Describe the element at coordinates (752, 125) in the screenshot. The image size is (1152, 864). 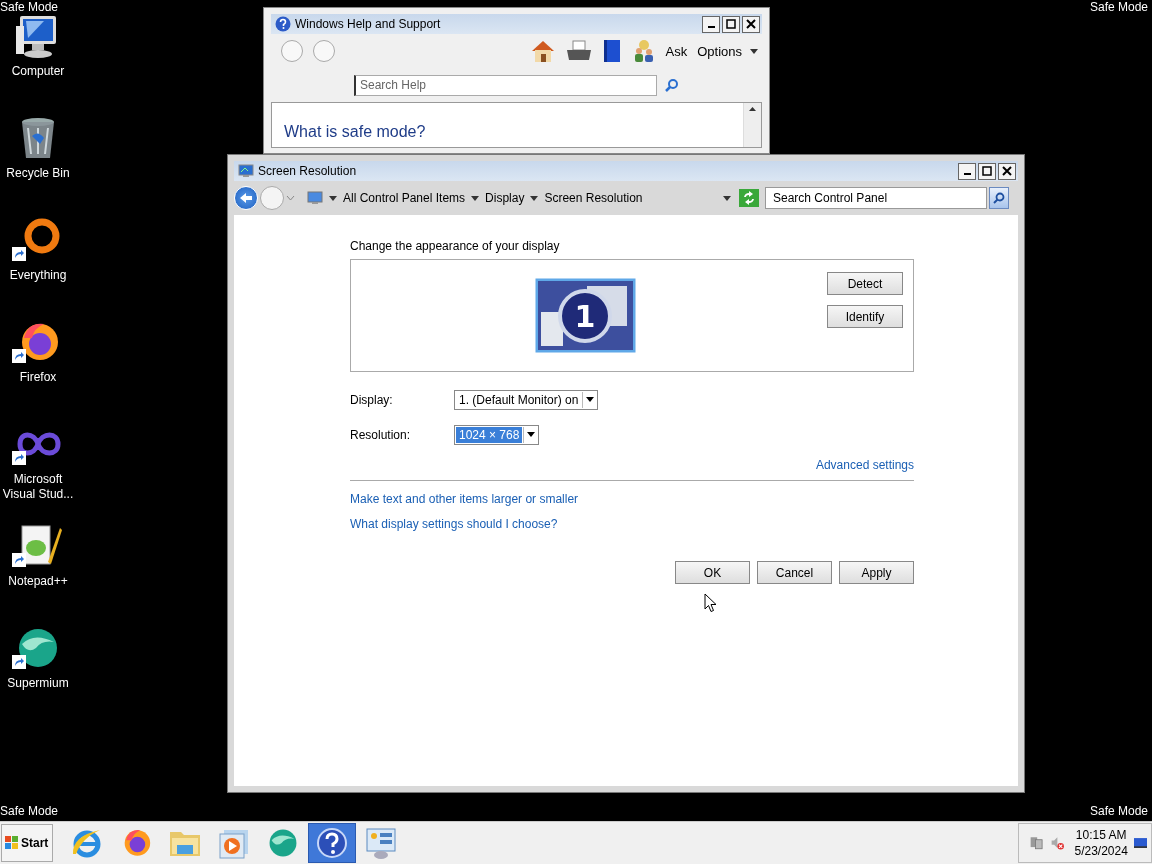
I see `scrollbar` at that location.